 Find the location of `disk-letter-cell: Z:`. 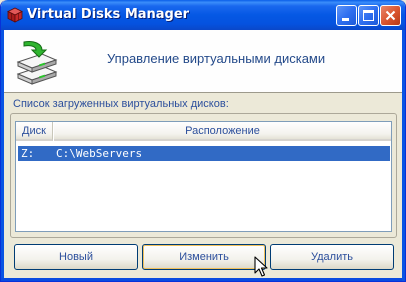

disk-letter-cell: Z: is located at coordinates (28, 153).